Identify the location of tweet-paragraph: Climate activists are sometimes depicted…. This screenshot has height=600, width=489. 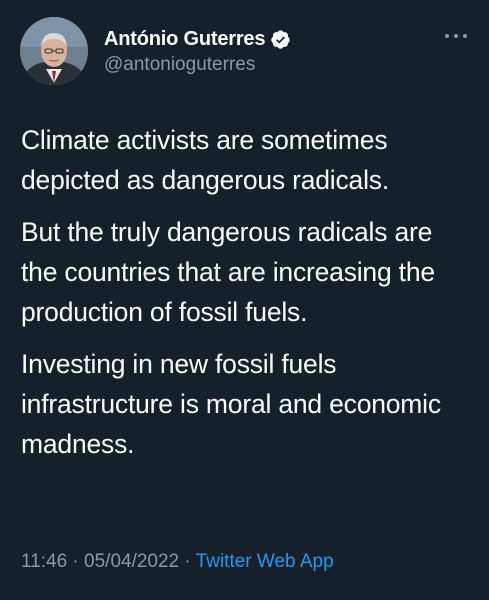
(205, 160).